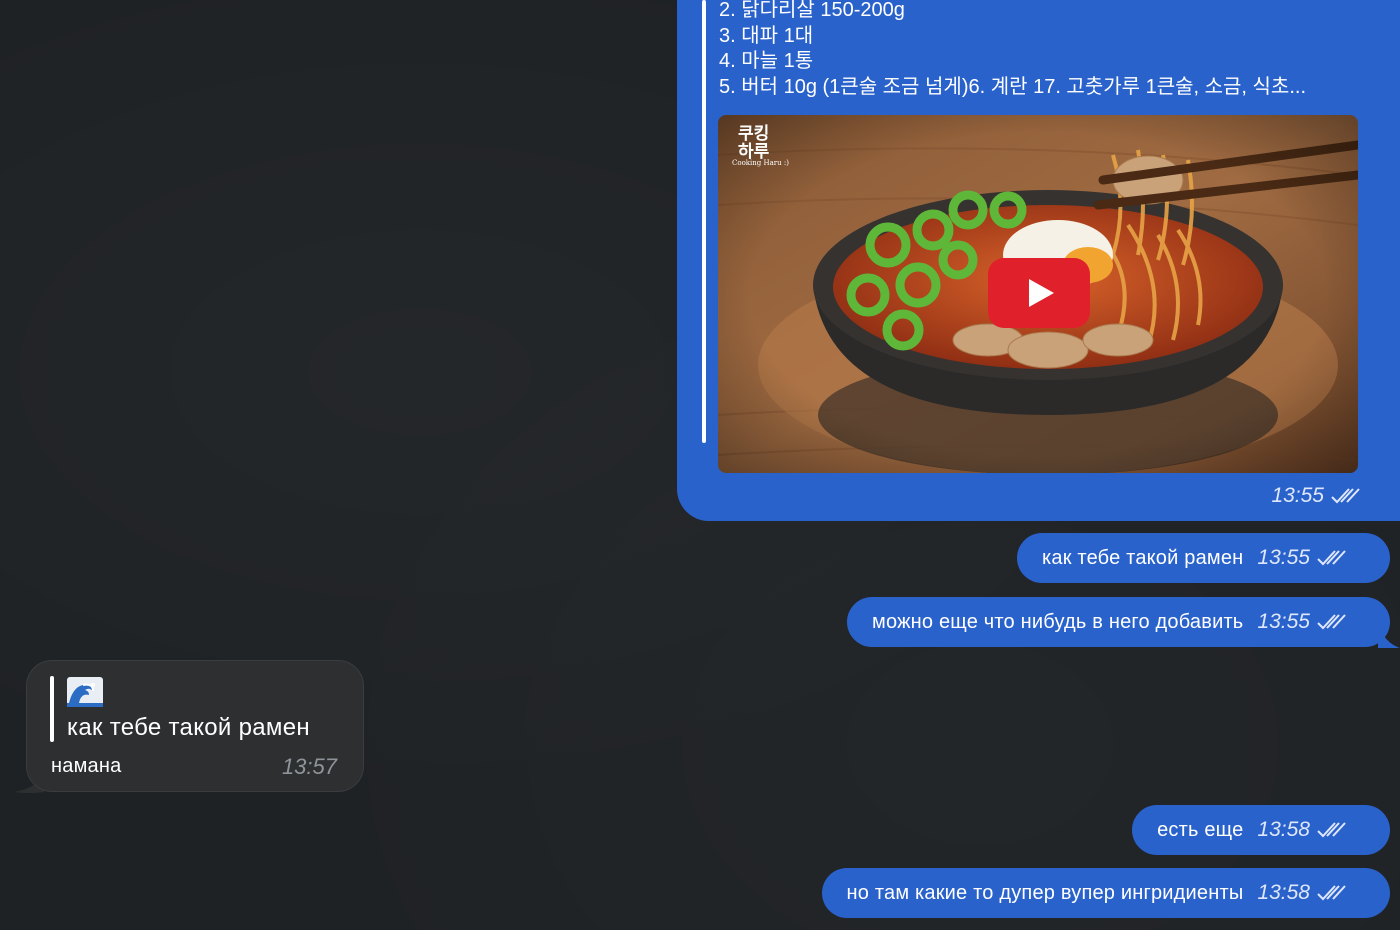  What do you see at coordinates (188, 727) in the screenshot?
I see `reply-quote-text: как тебе такой рамен` at bounding box center [188, 727].